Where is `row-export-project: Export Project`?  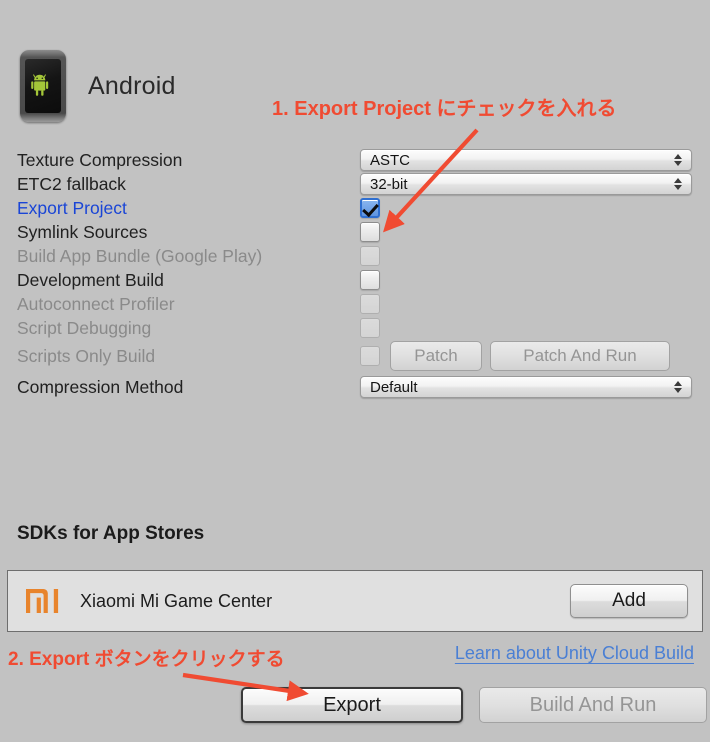
row-export-project: Export Project is located at coordinates (355, 208).